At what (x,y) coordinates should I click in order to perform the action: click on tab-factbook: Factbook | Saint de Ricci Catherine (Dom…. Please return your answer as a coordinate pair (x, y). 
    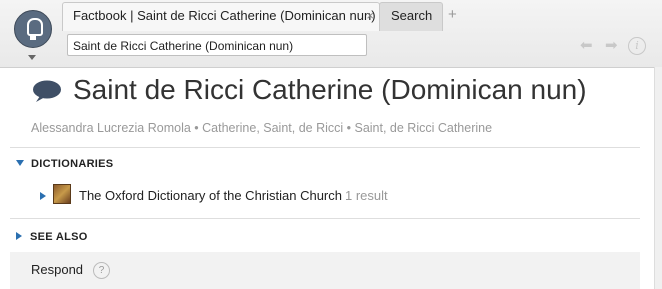
    Looking at the image, I should click on (221, 16).